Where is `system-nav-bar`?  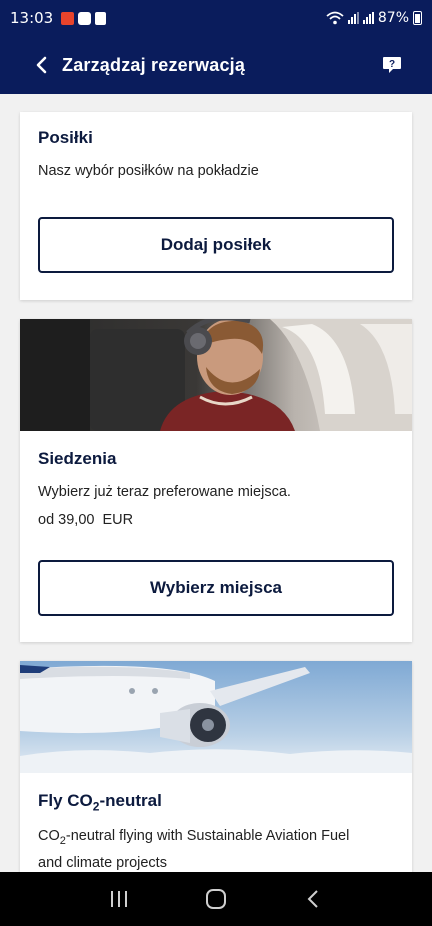
system-nav-bar is located at coordinates (216, 899).